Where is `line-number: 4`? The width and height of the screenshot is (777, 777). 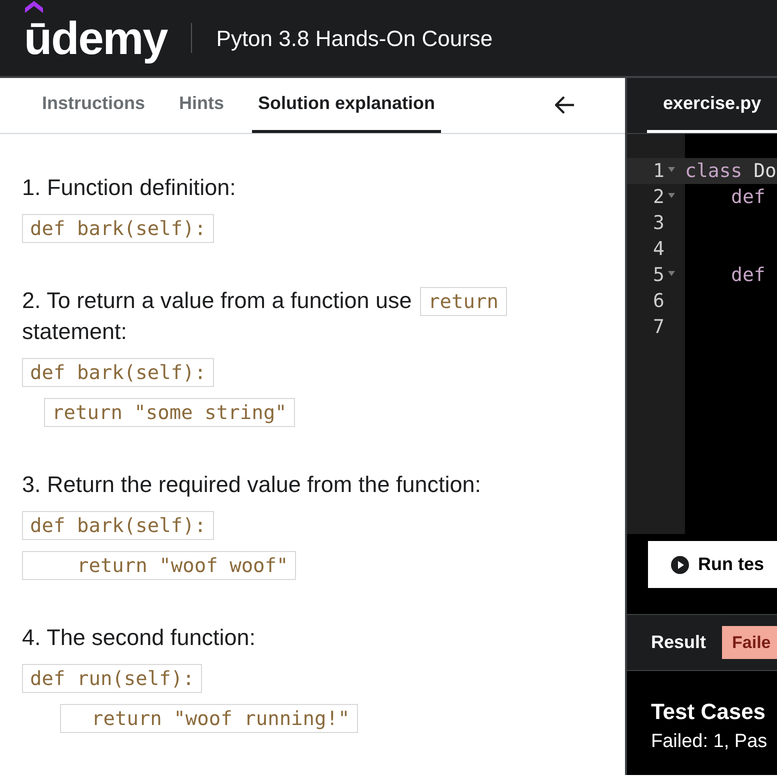
line-number: 4 is located at coordinates (658, 249).